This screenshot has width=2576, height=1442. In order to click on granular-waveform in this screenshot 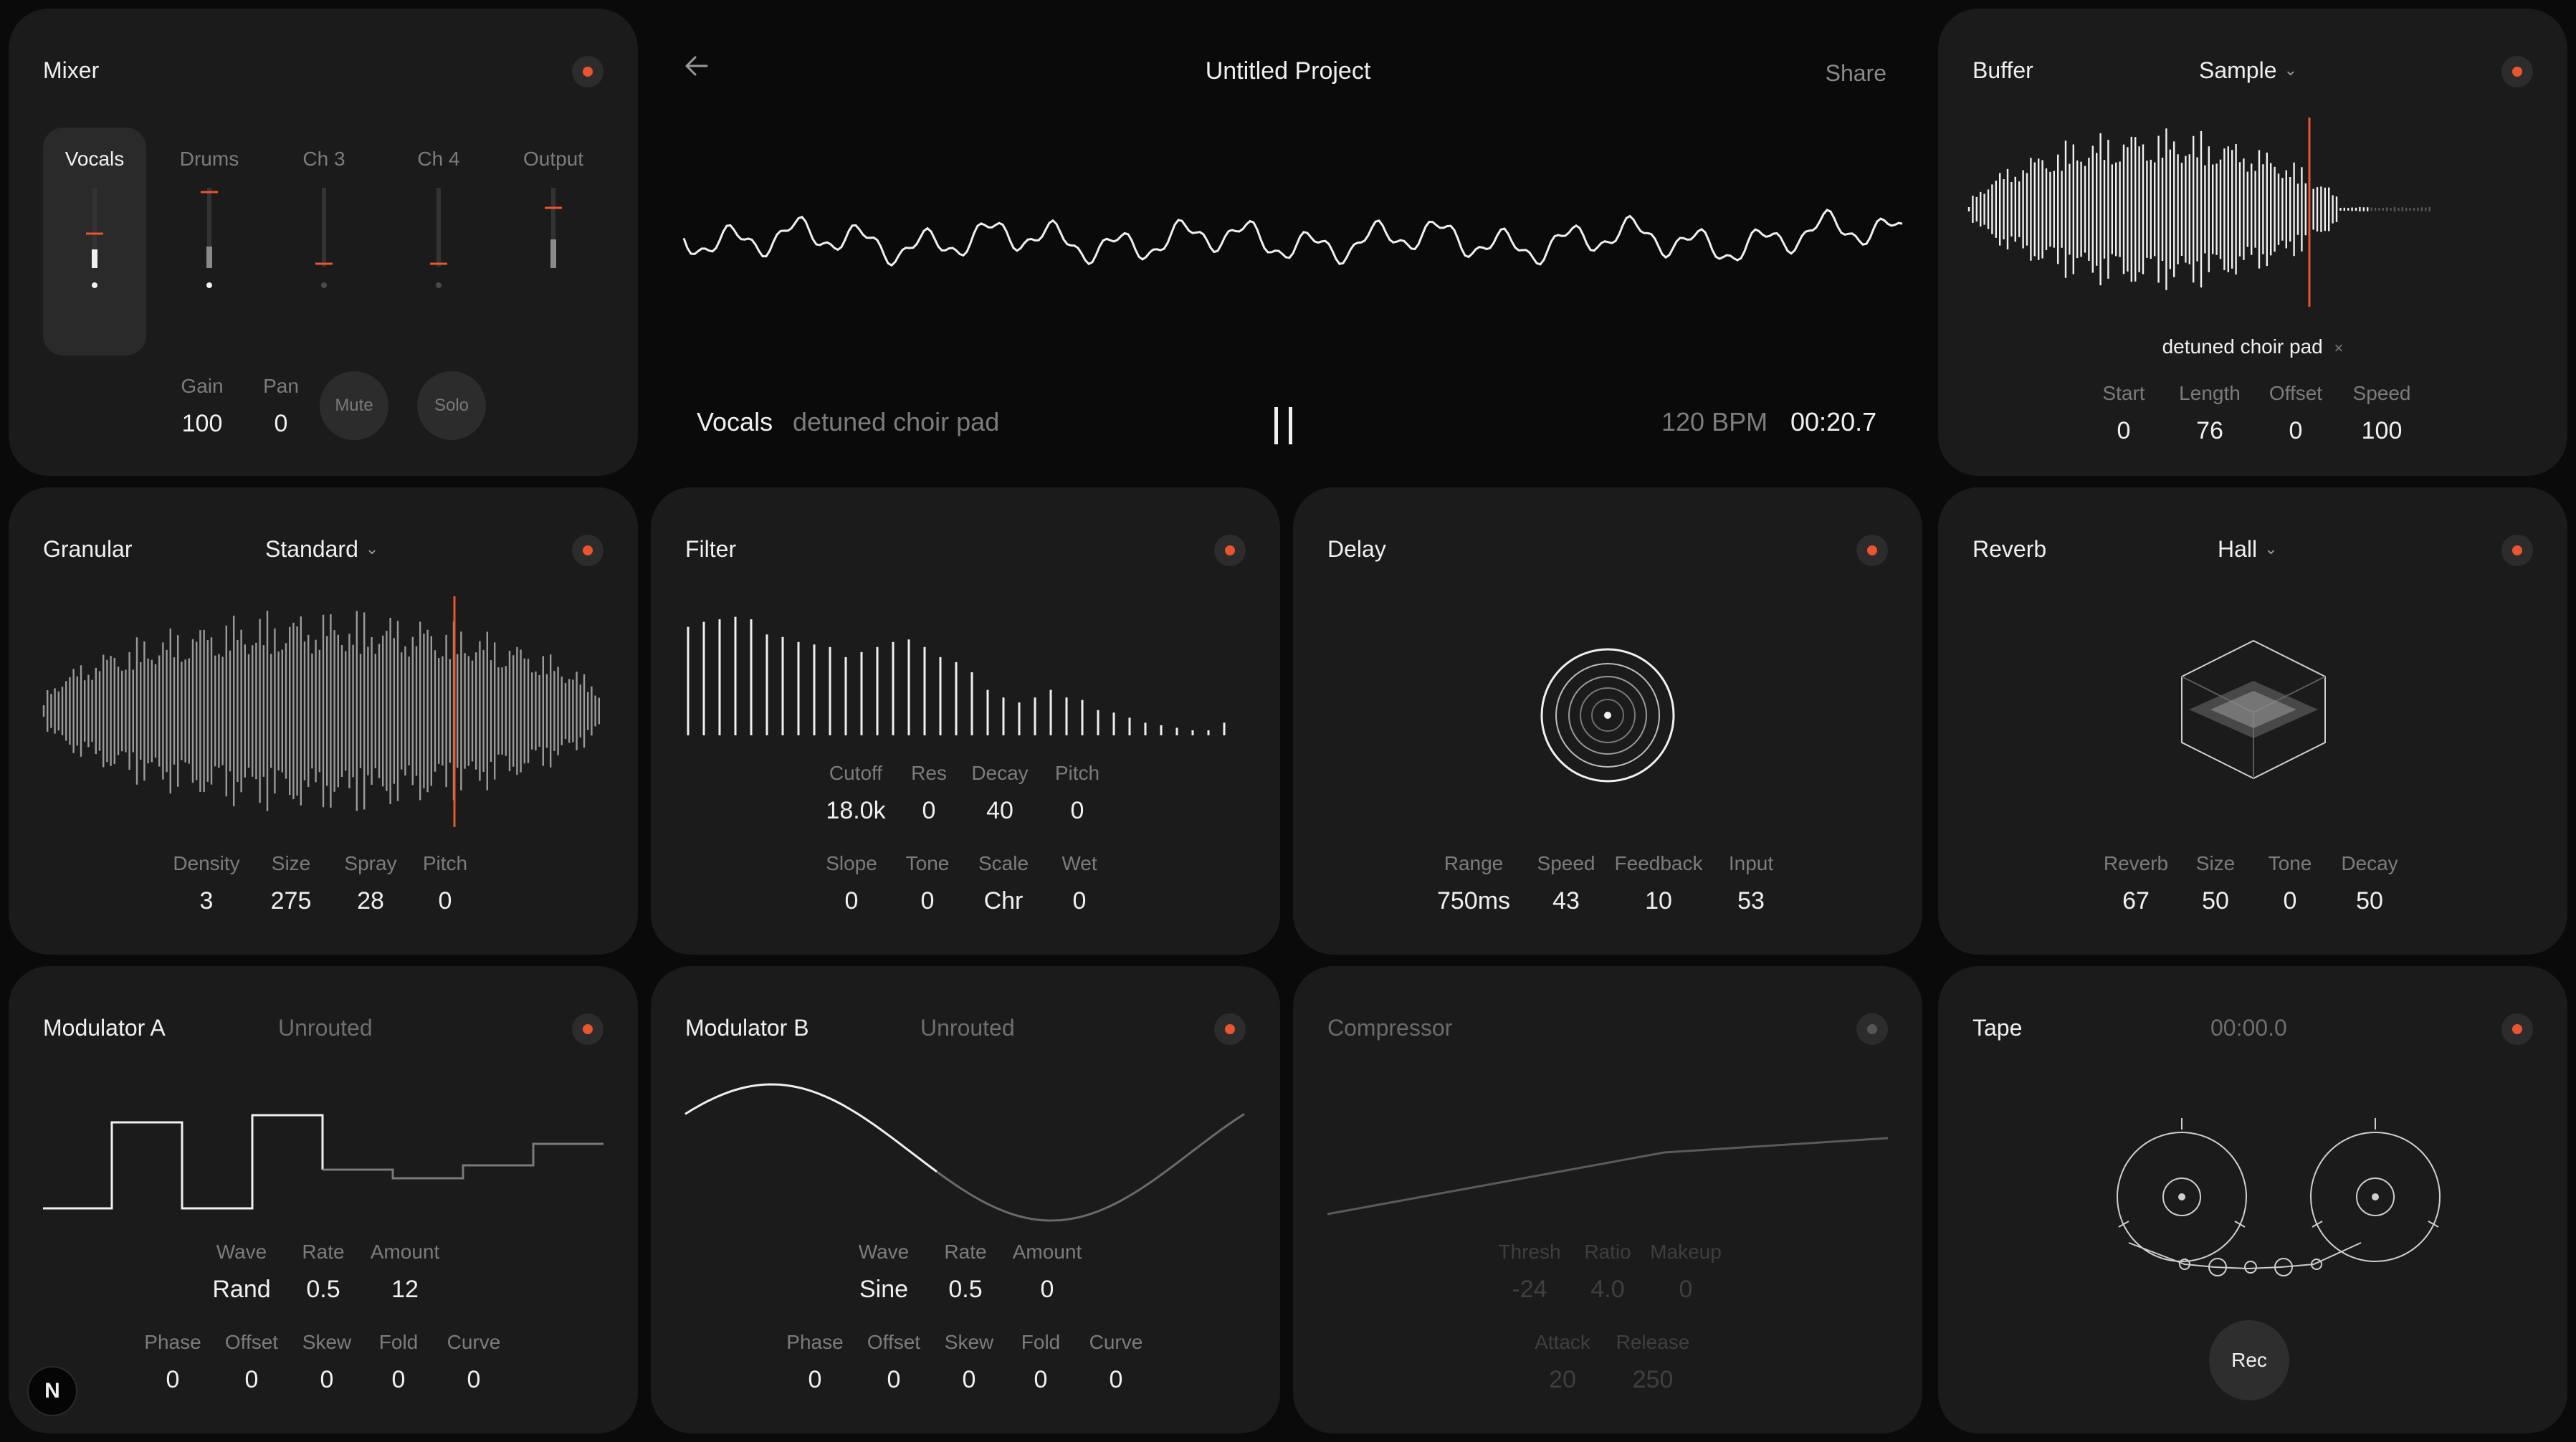, I will do `click(329, 711)`.